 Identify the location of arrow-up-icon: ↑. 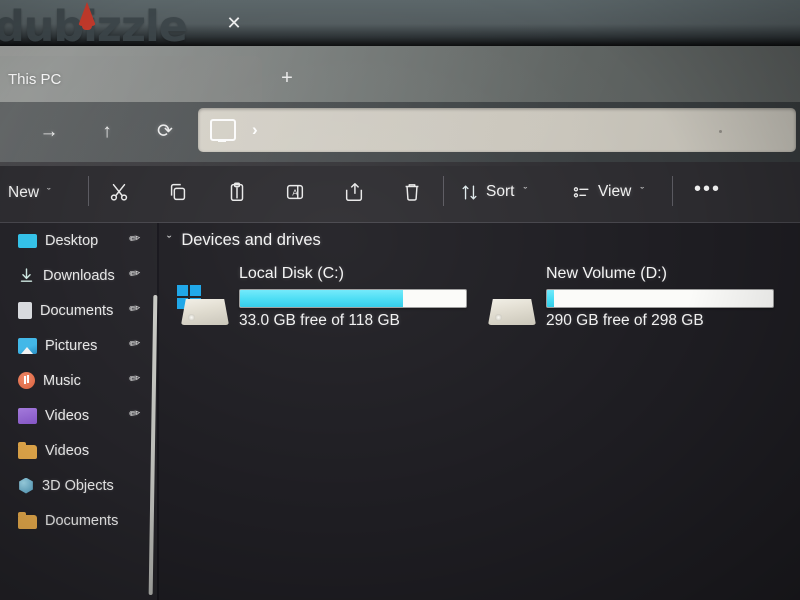
(107, 132).